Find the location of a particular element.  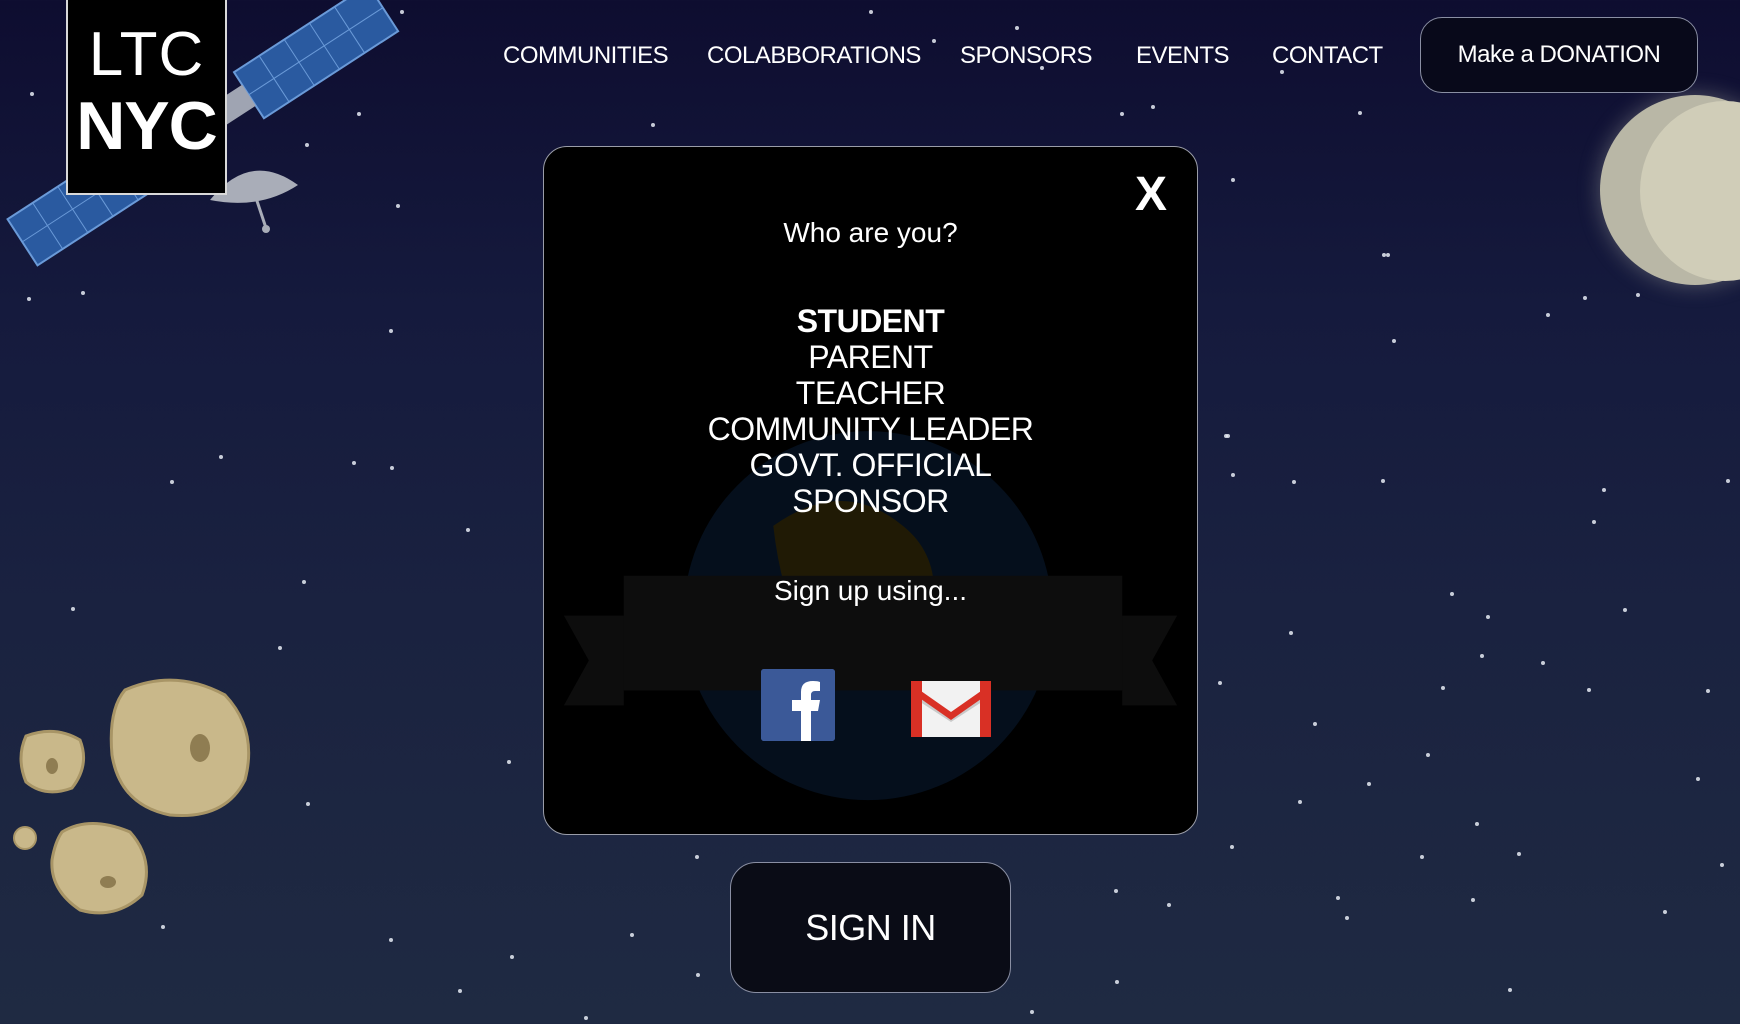

role-parent: PARENT is located at coordinates (870, 357).